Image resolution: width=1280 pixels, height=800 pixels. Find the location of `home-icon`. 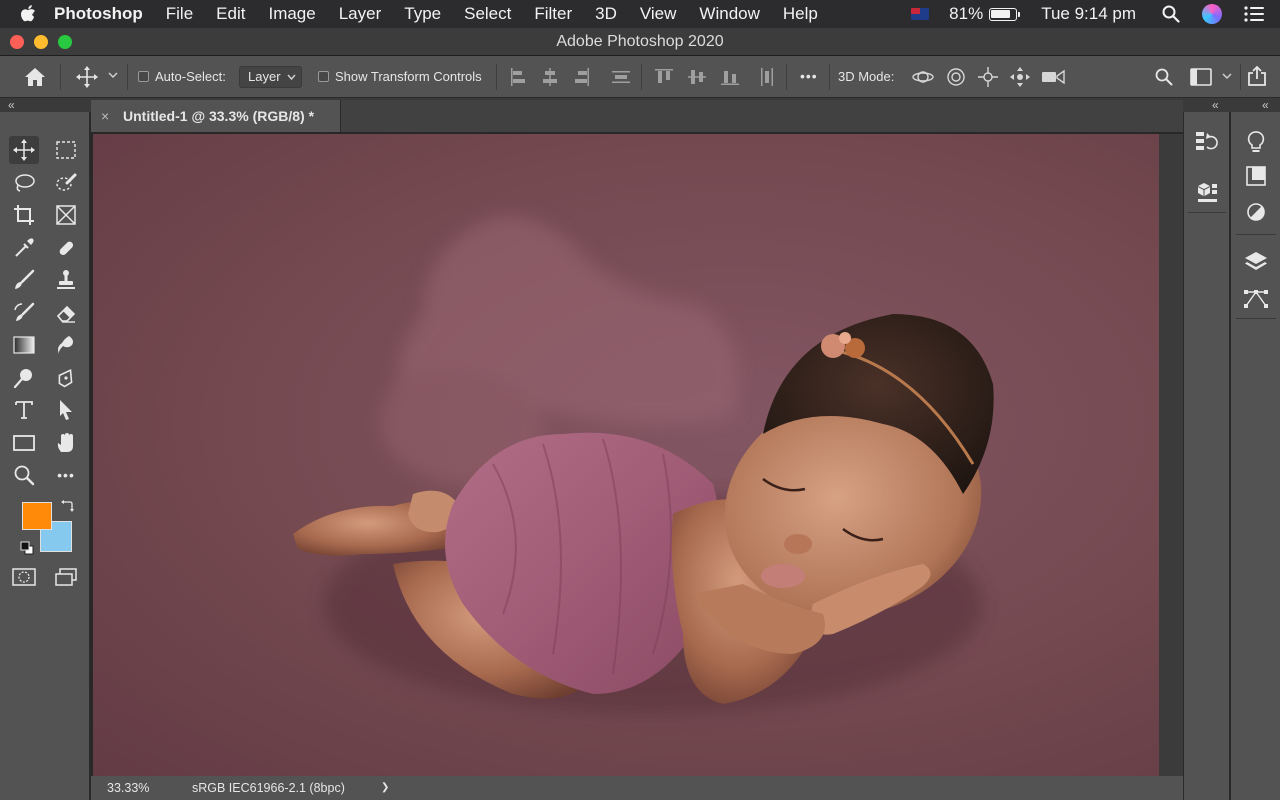

home-icon is located at coordinates (35, 77).